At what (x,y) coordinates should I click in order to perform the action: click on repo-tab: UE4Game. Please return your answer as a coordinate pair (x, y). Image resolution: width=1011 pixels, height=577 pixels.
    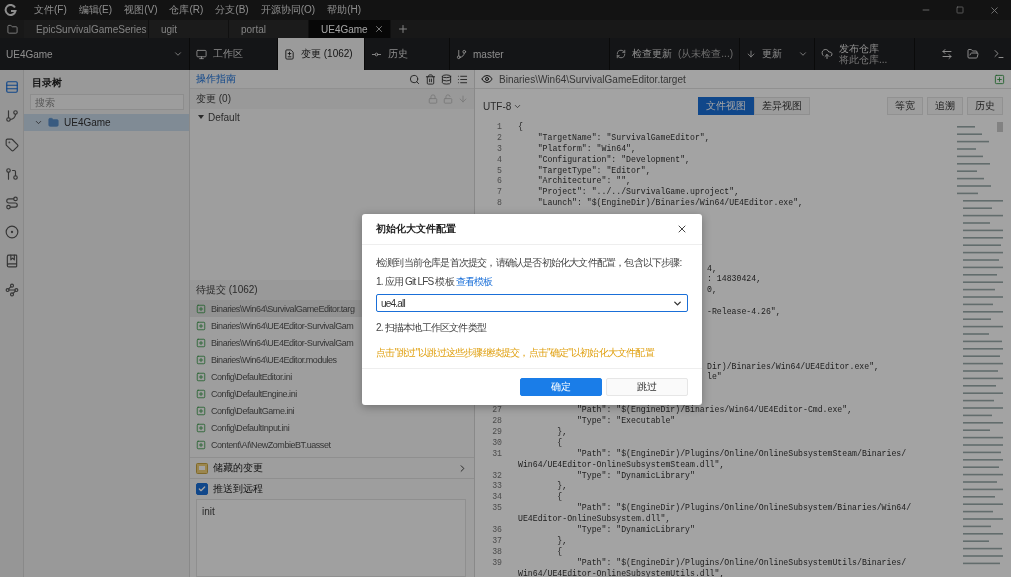
    Looking at the image, I should click on (350, 29).